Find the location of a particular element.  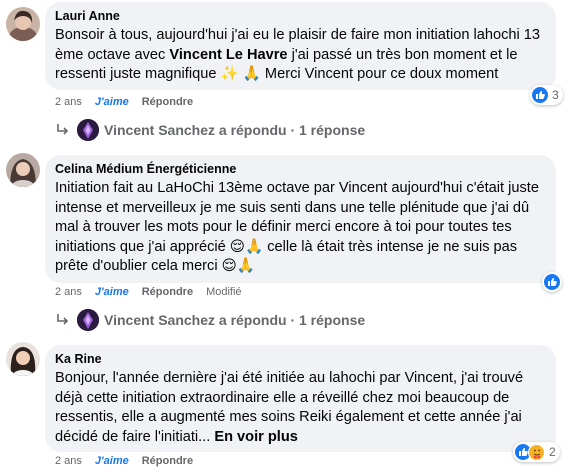

avatar-celina is located at coordinates (23, 170).